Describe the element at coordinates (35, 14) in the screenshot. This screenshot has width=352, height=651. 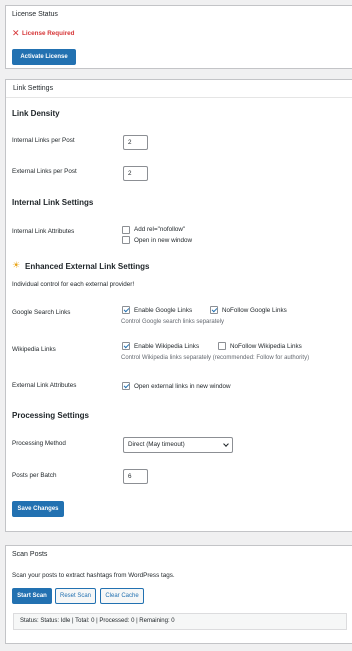
I see `license-status-header: License Status` at that location.